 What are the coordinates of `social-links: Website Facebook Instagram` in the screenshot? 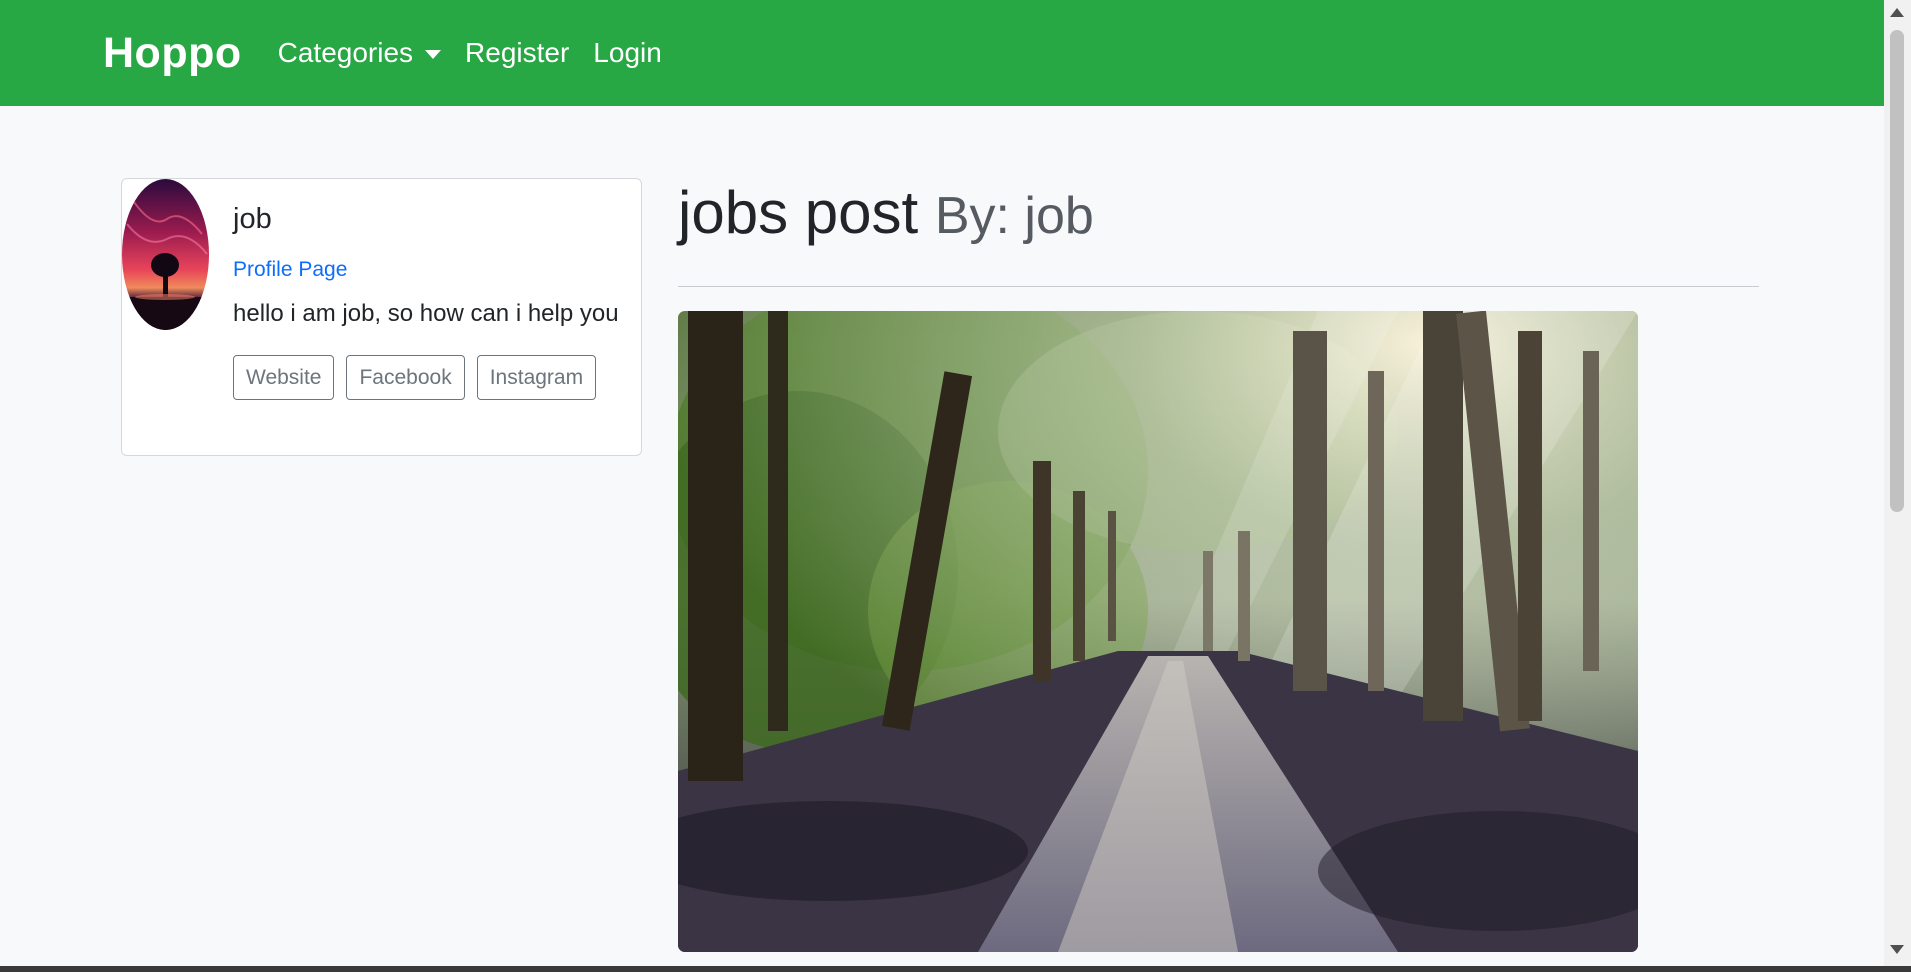 It's located at (428, 377).